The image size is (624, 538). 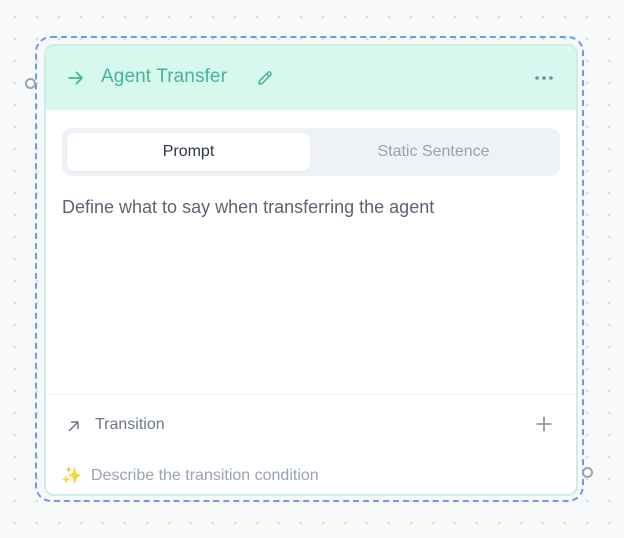 What do you see at coordinates (75, 78) in the screenshot?
I see `arrow-right-icon` at bounding box center [75, 78].